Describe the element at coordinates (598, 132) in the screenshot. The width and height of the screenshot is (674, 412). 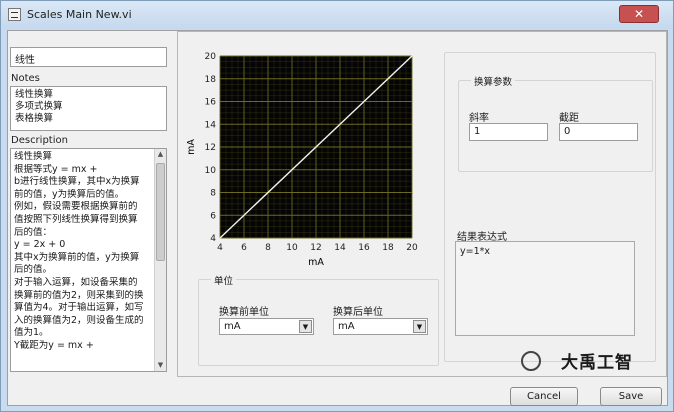
I see `intercept-field: 0` at that location.